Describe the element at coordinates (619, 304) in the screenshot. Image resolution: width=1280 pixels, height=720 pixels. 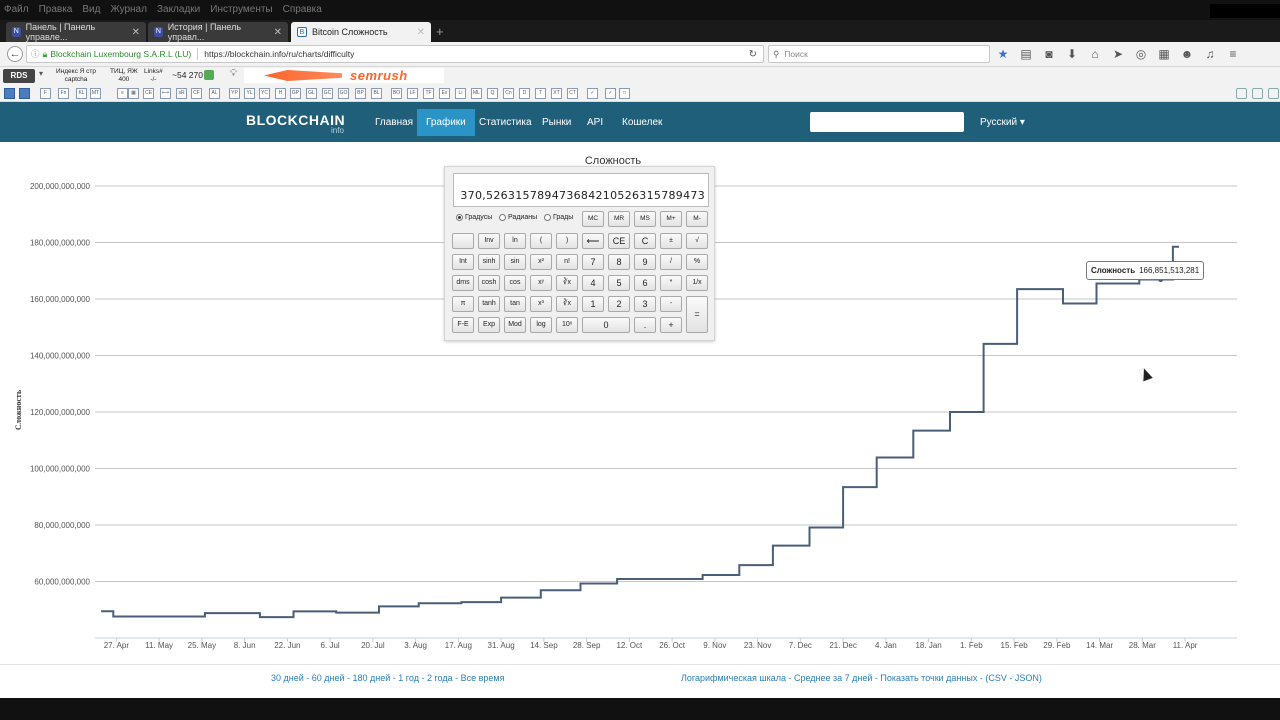
I see `calc-button: 2` at that location.